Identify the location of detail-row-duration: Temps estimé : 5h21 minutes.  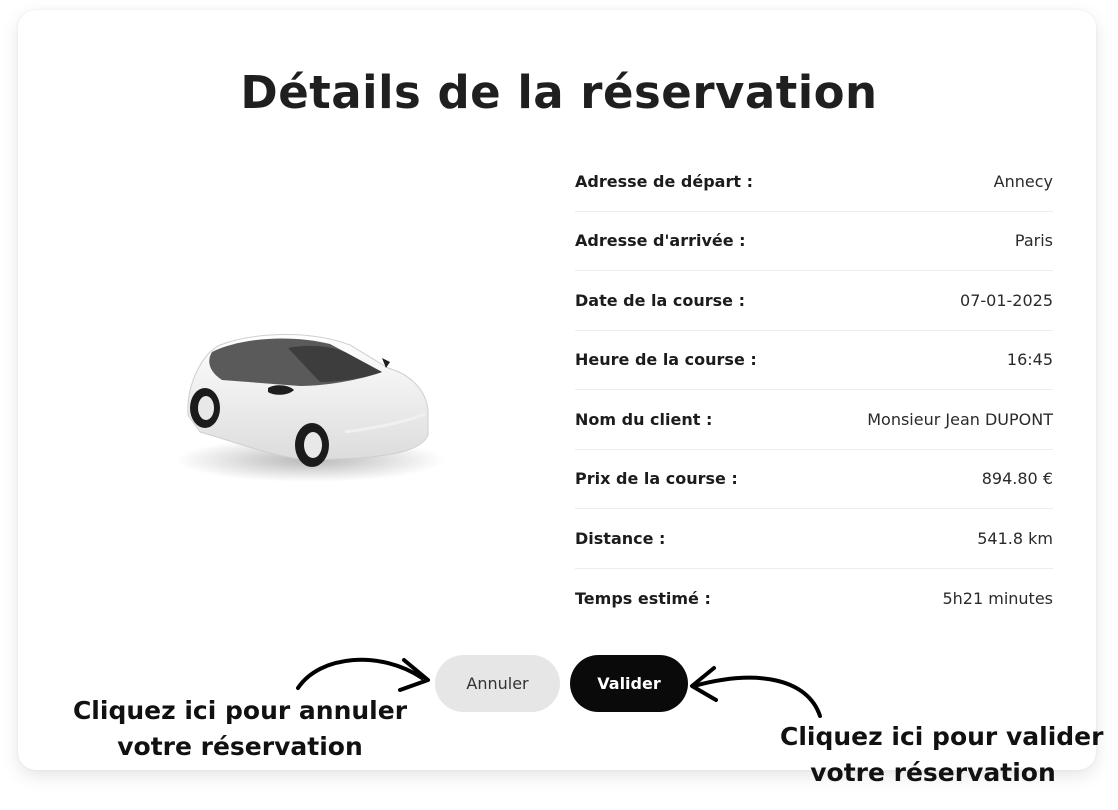
(814, 599).